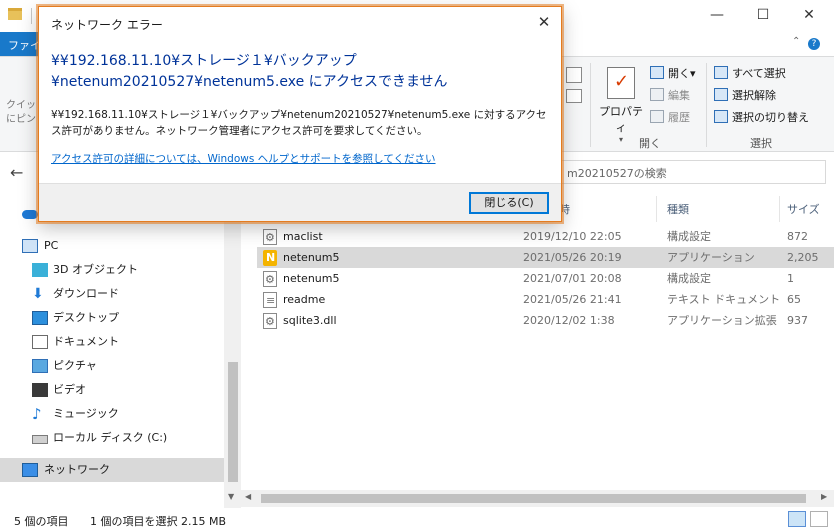  I want to click on nav-item-documents: ドキュメント, so click(112, 342).